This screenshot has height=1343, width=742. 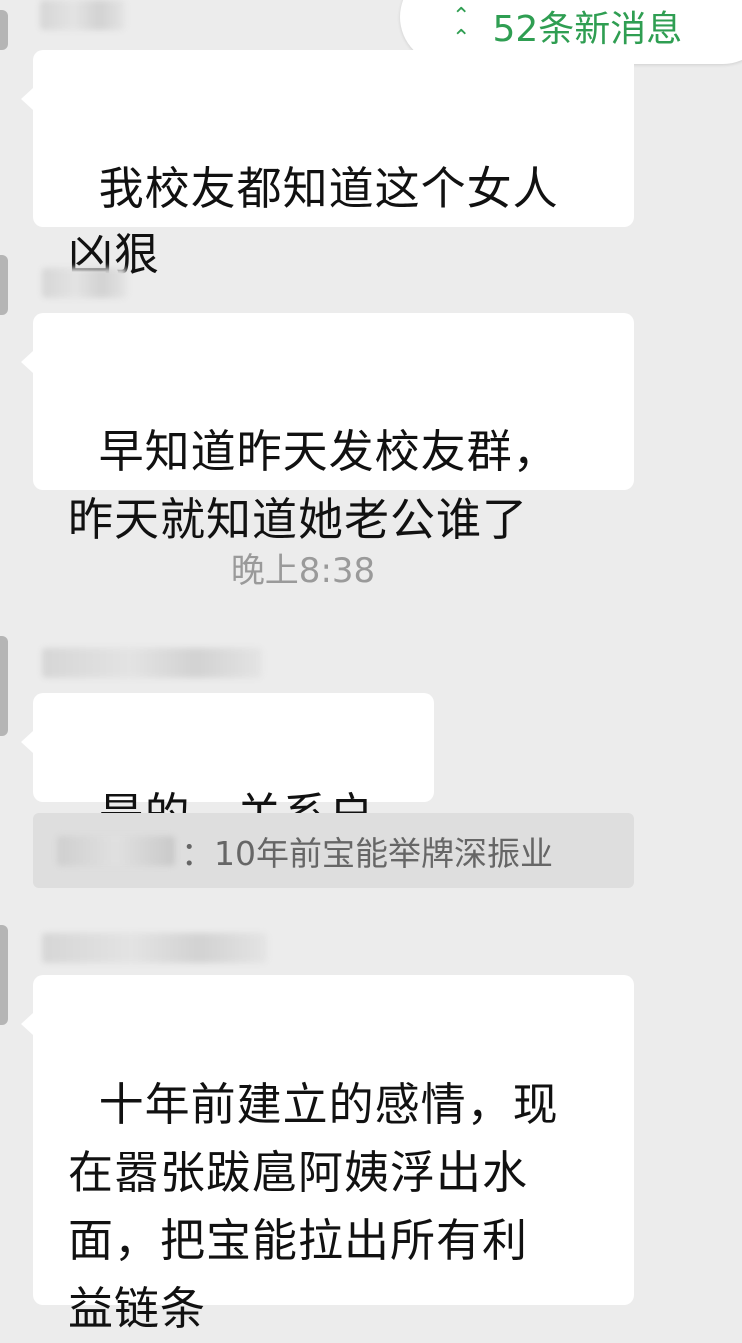 What do you see at coordinates (313, 485) in the screenshot?
I see `message-text: 早知道昨天发校友群， 昨天就知道她老公谁了` at bounding box center [313, 485].